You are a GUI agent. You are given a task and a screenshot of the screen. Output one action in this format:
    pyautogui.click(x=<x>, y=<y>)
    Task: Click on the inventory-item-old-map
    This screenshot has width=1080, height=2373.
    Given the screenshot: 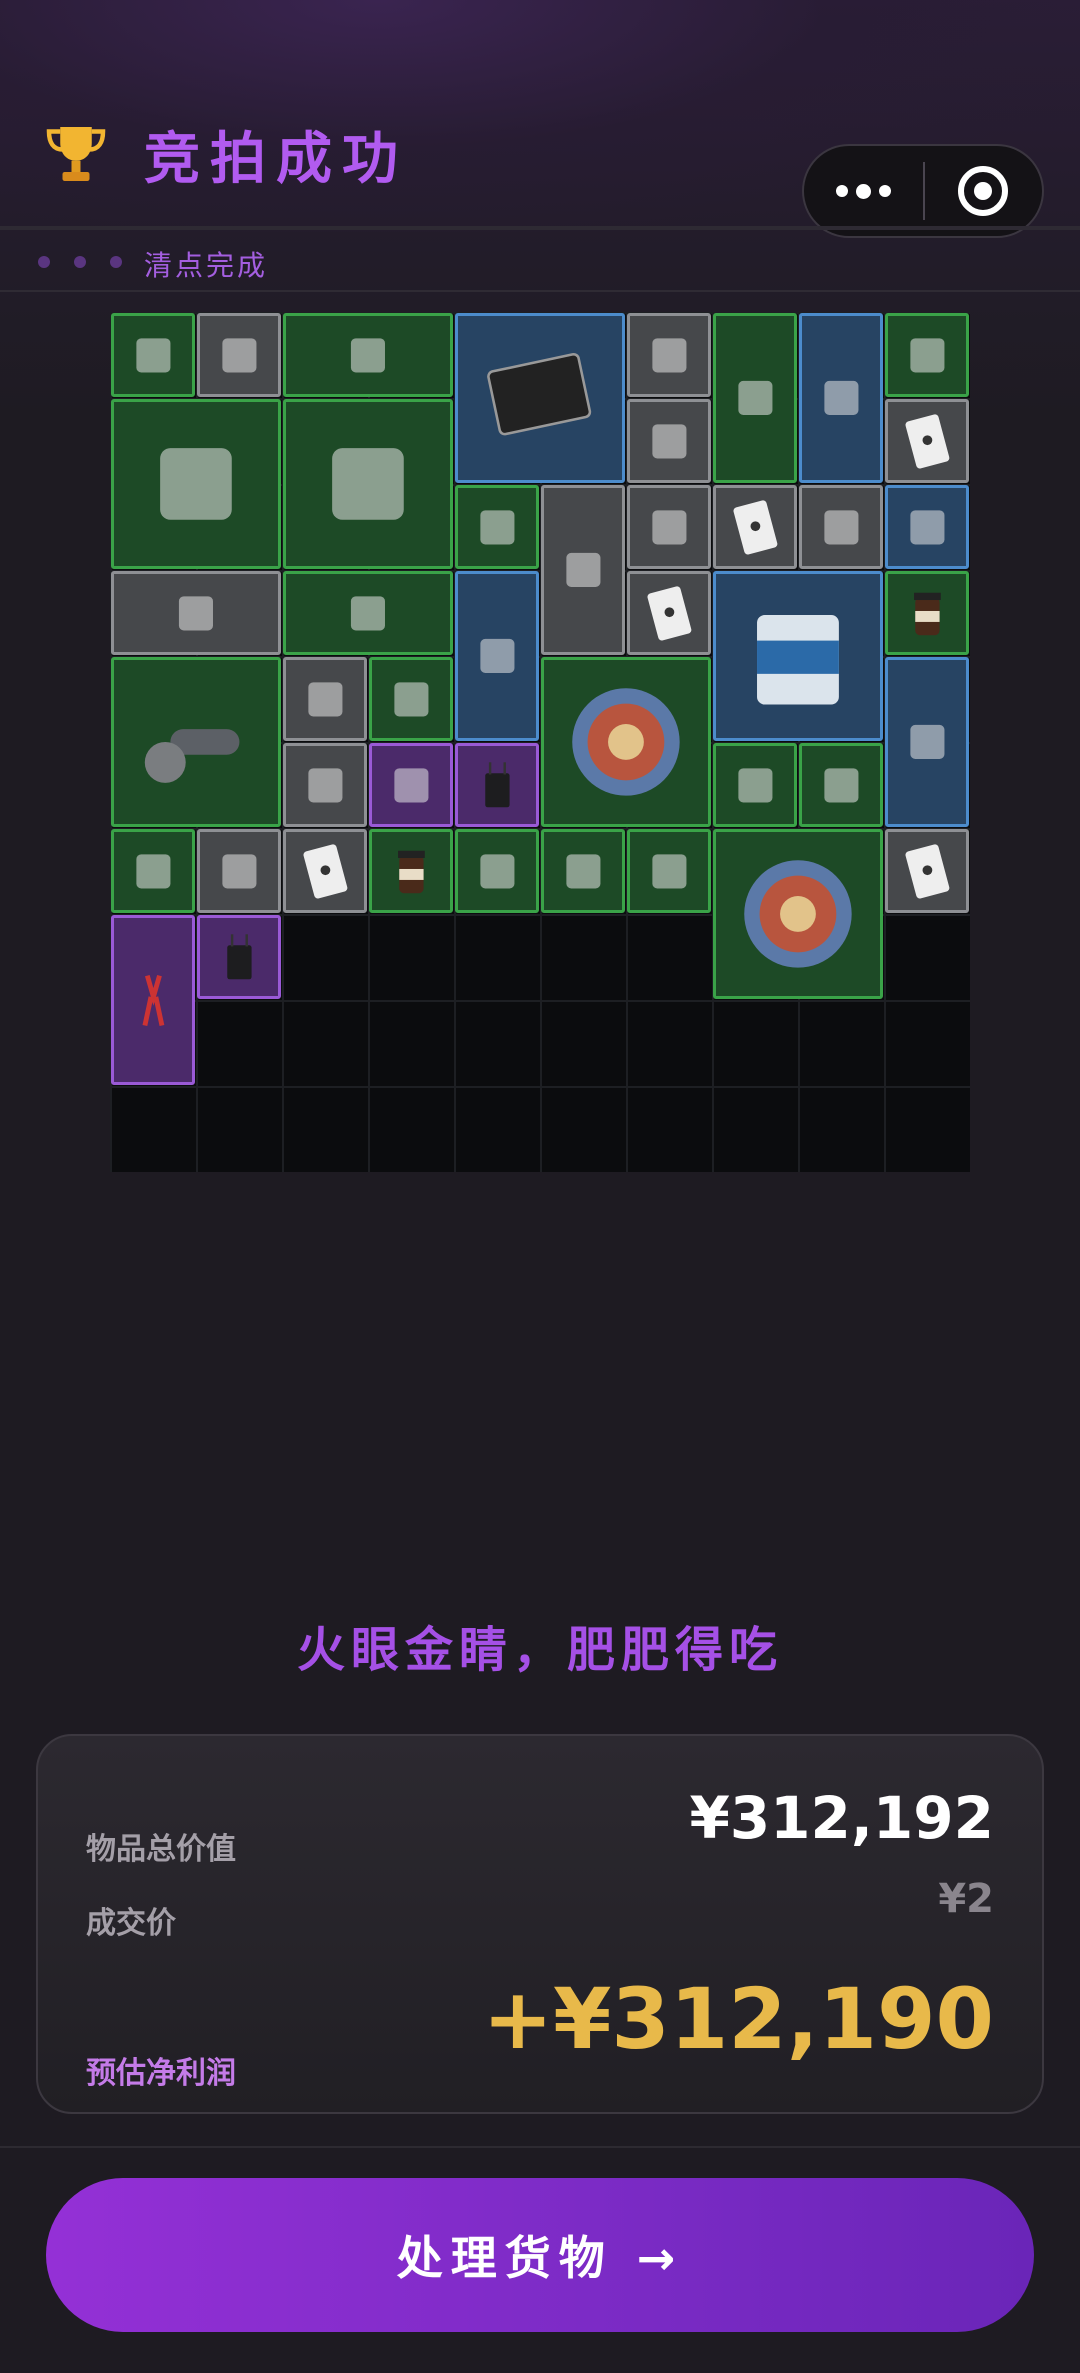 What is the action you would take?
    pyautogui.click(x=368, y=355)
    